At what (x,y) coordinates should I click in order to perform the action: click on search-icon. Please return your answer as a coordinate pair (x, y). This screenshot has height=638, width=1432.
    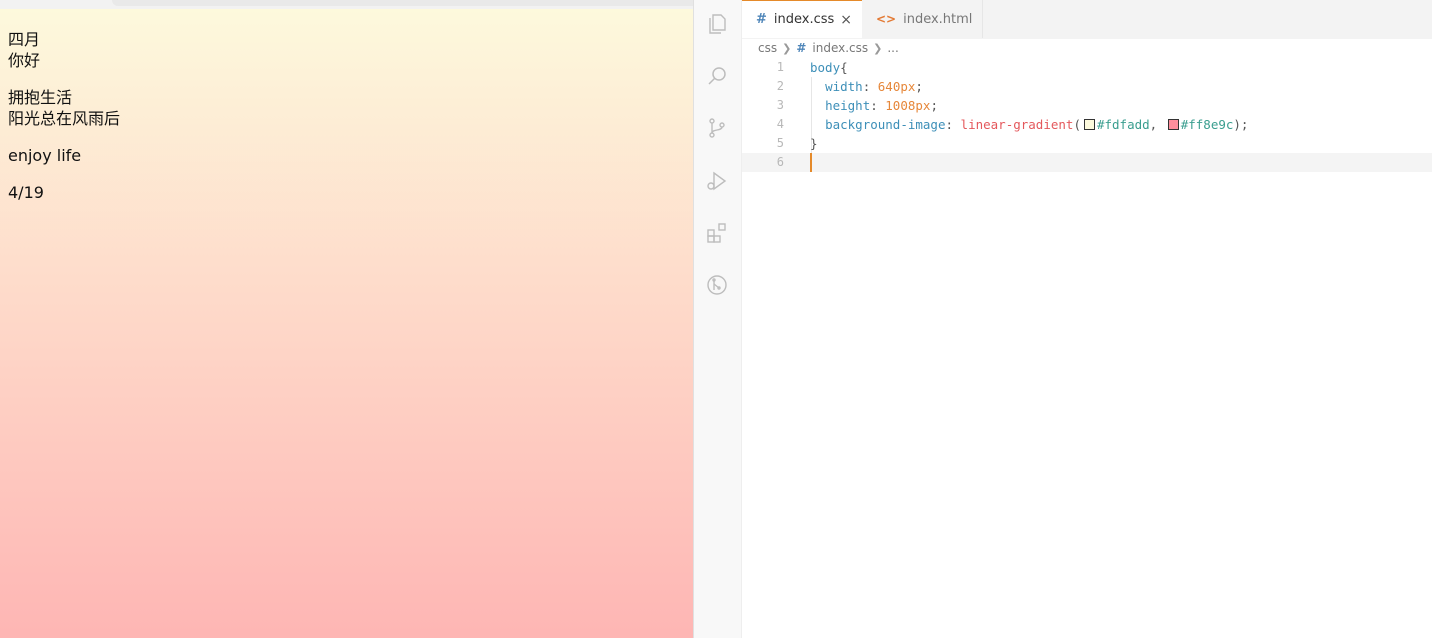
    Looking at the image, I should click on (717, 76).